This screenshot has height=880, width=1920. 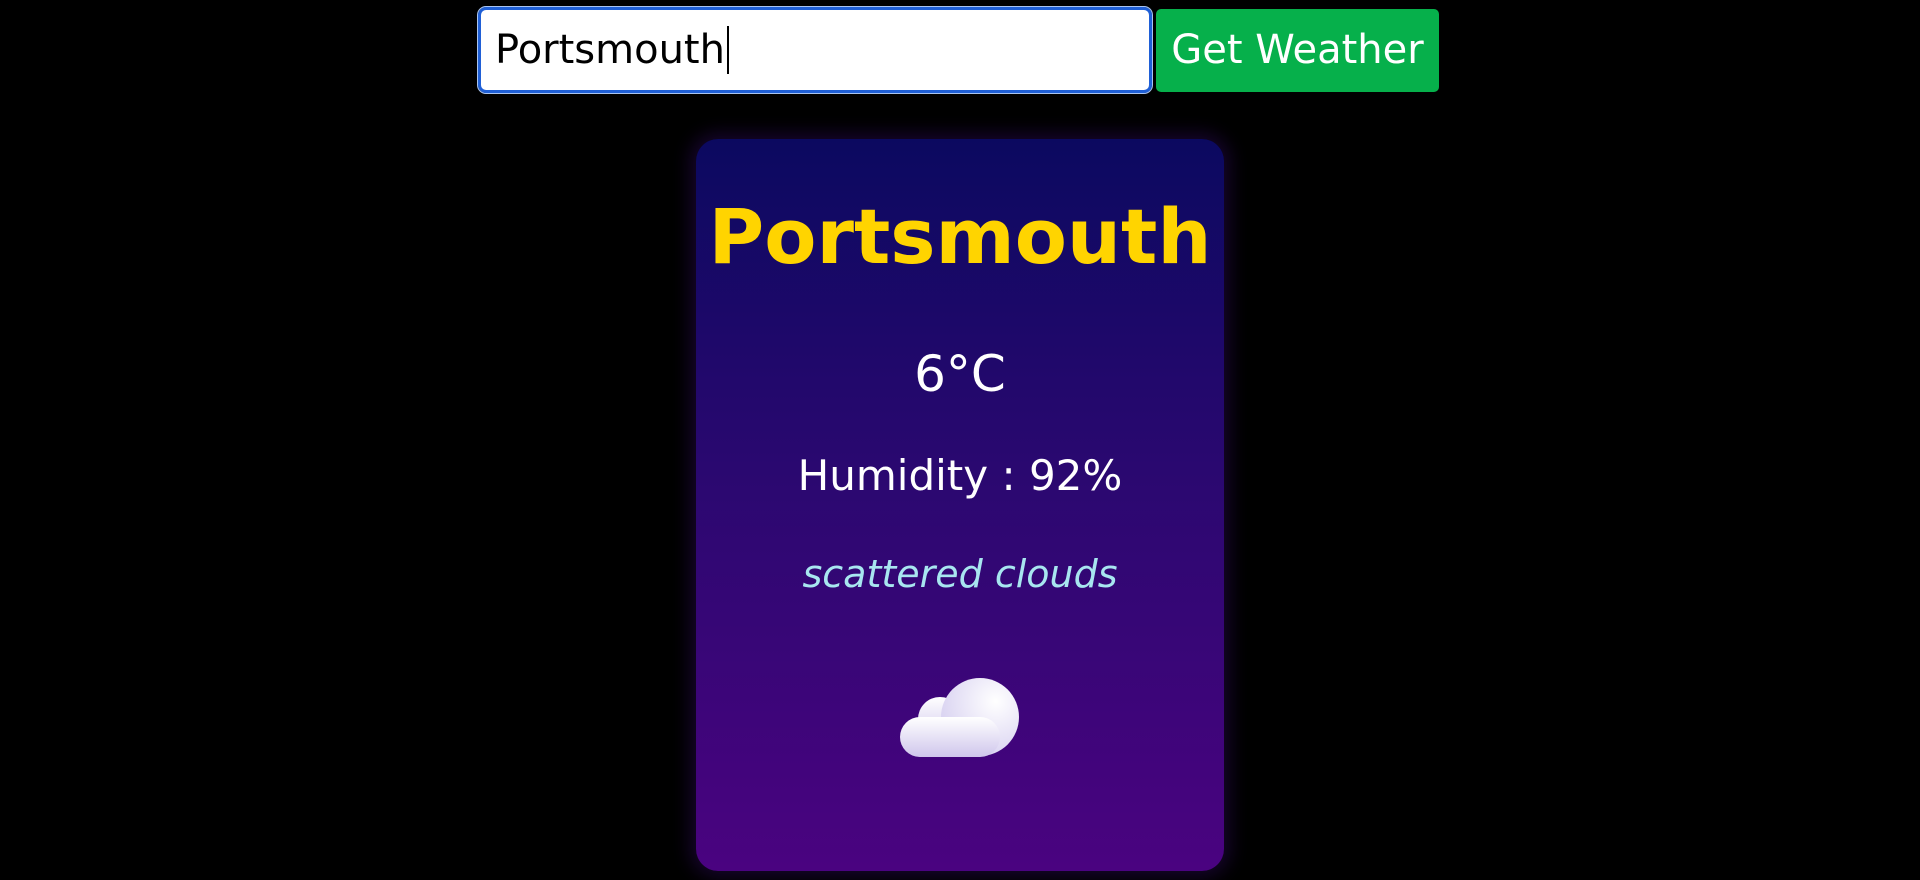 What do you see at coordinates (960, 374) in the screenshot?
I see `temperature: 6°C` at bounding box center [960, 374].